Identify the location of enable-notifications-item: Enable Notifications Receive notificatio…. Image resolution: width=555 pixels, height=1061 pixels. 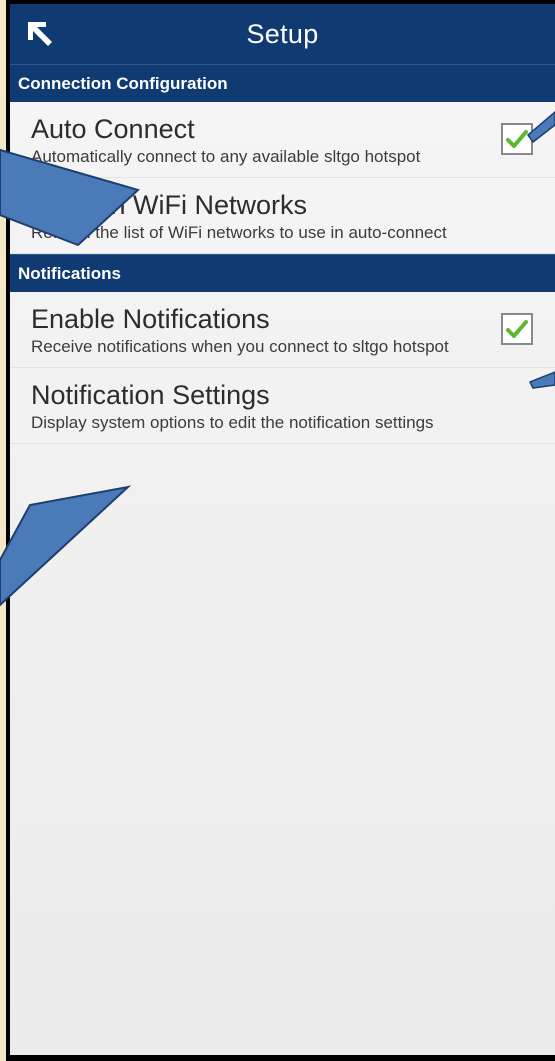
(282, 330).